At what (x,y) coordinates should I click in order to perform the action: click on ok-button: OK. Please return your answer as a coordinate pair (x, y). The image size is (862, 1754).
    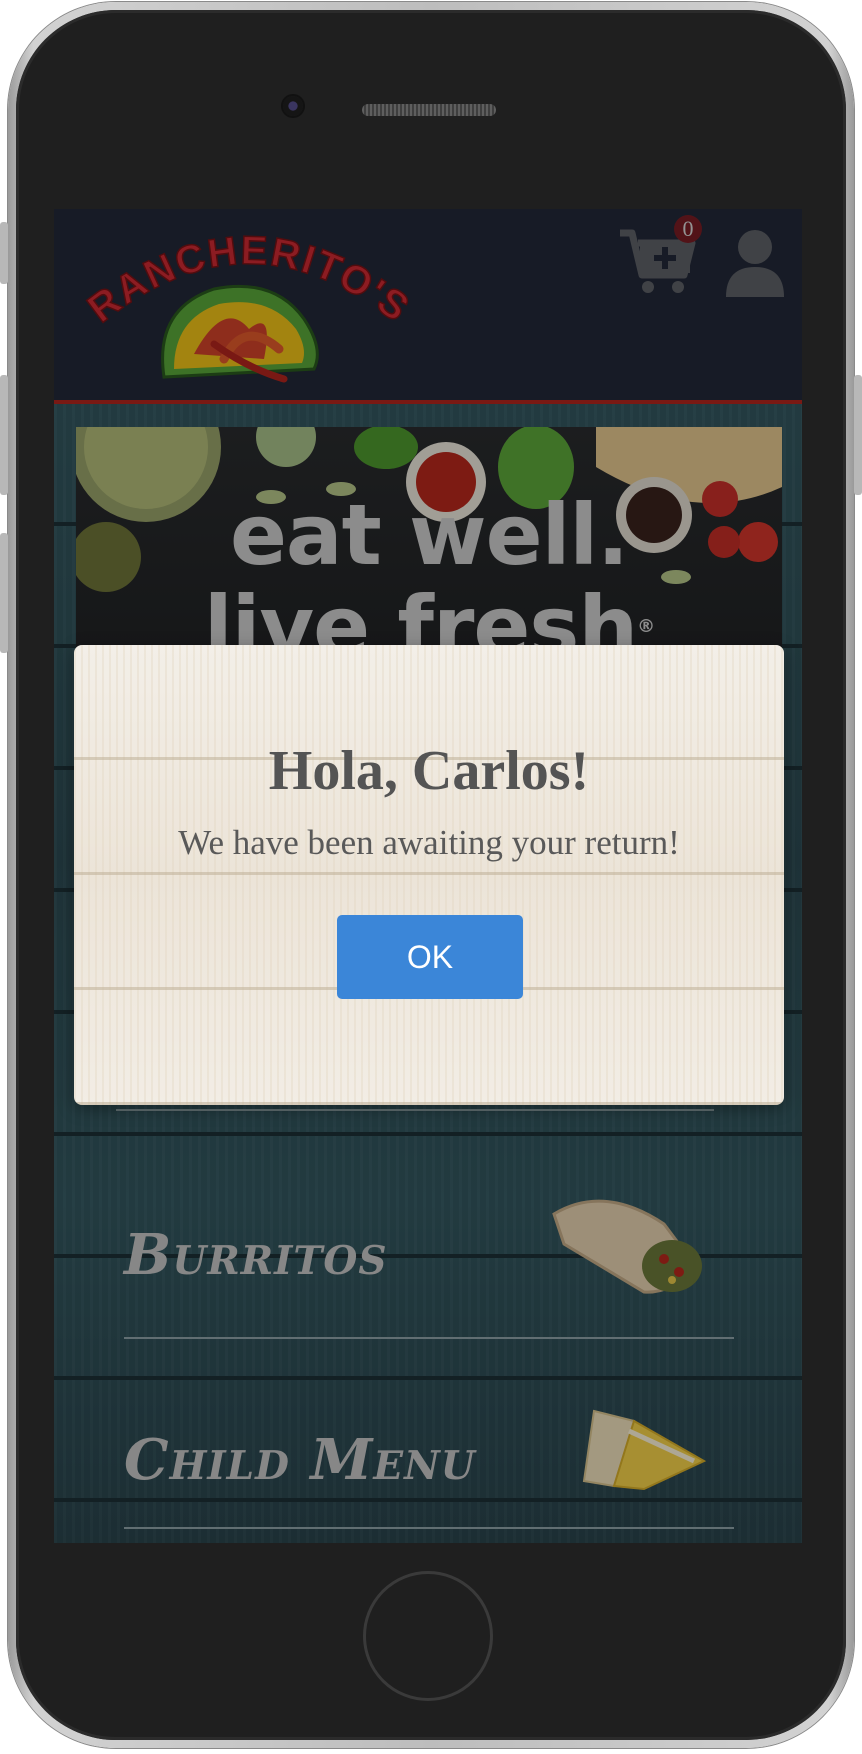
    Looking at the image, I should click on (430, 957).